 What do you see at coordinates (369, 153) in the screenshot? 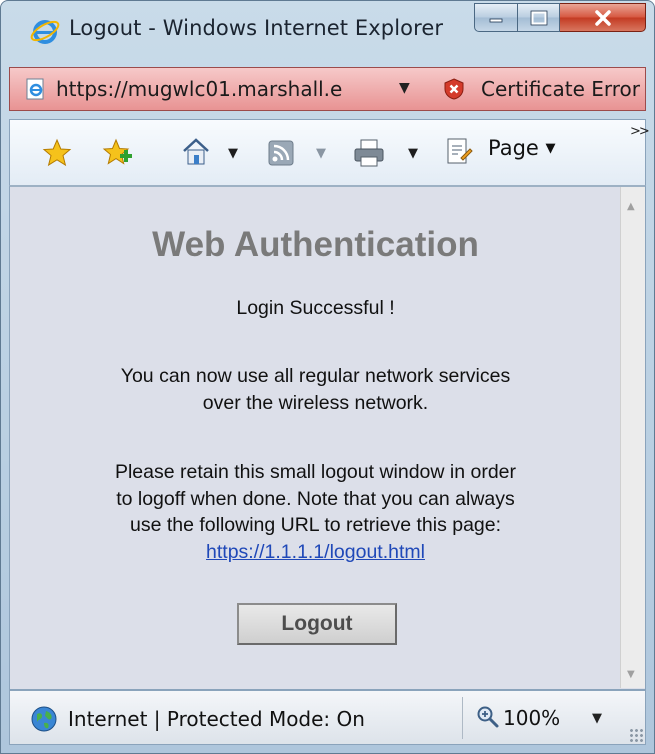
I see `print-icon` at bounding box center [369, 153].